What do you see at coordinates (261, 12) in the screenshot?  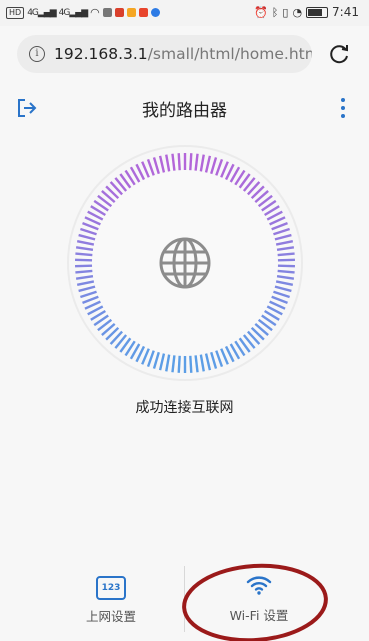 I see `alarm-icon: ⏰` at bounding box center [261, 12].